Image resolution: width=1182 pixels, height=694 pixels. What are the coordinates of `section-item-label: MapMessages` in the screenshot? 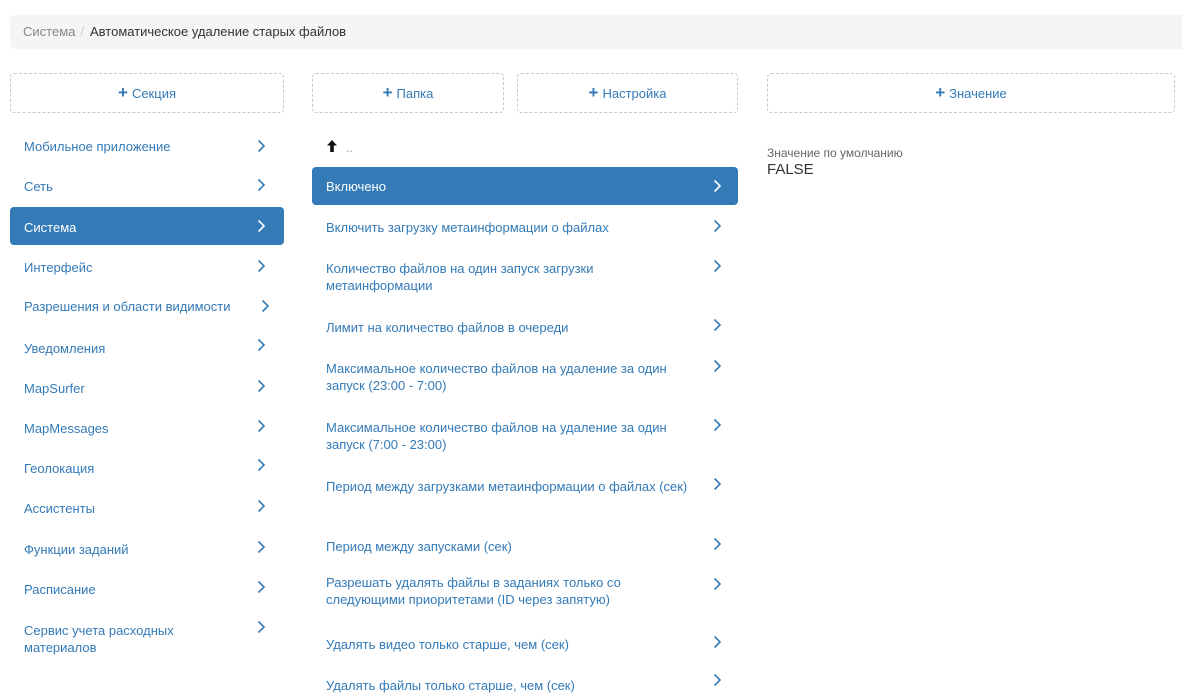 It's located at (66, 428).